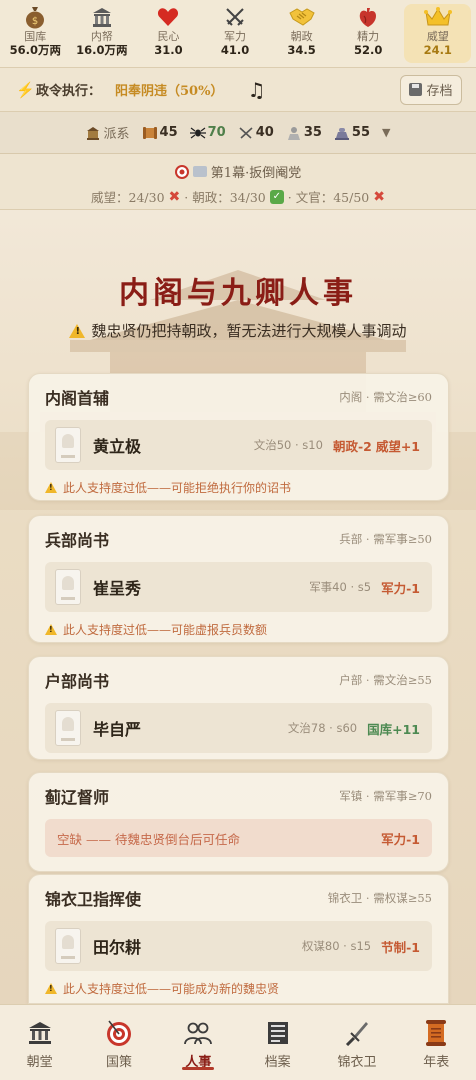  Describe the element at coordinates (238, 196) in the screenshot. I see `mission-goals: 威望：24/30 ✖ · 朝政：34/30 ✓ · 文官：45/50 ✖` at that location.